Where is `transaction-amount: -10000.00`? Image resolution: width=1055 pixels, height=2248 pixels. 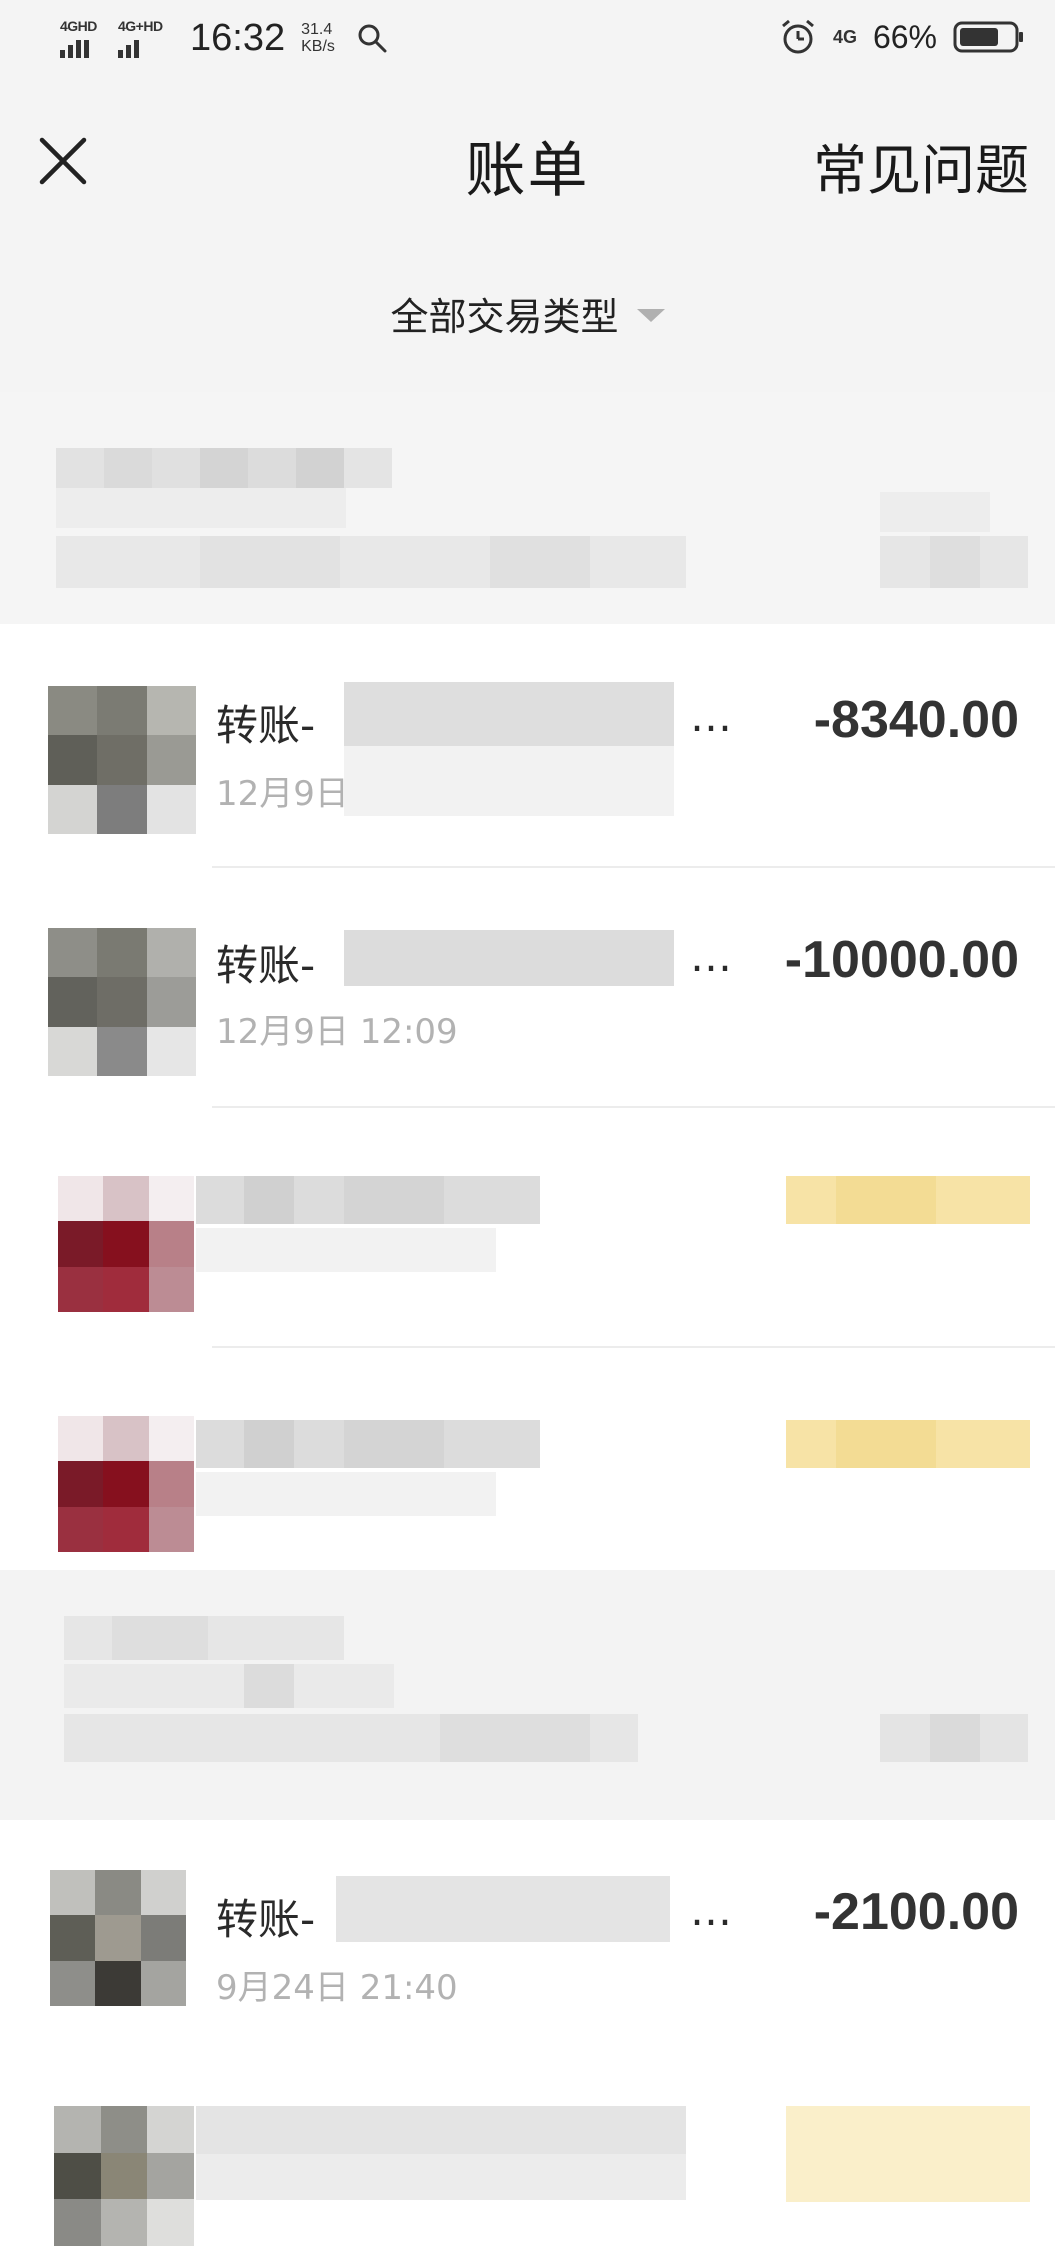
transaction-amount: -10000.00 is located at coordinates (901, 960).